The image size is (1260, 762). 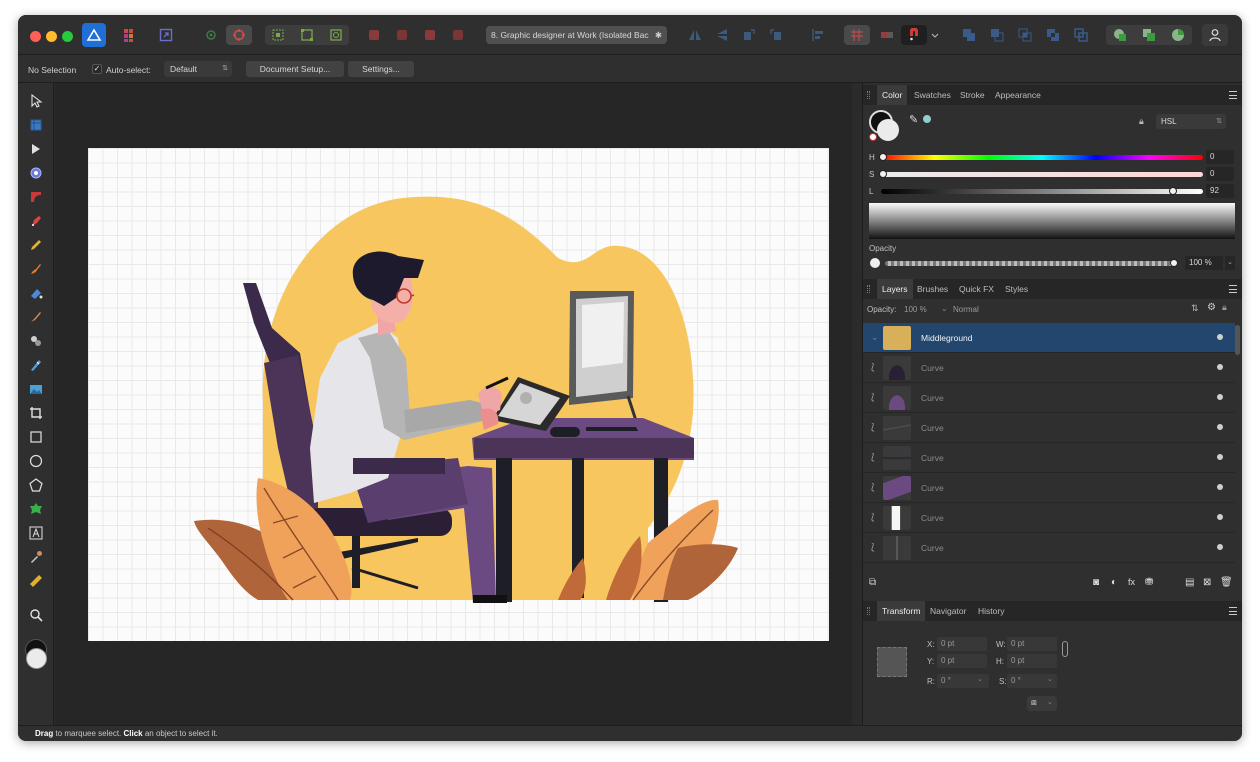 What do you see at coordinates (166, 35) in the screenshot?
I see `export-persona-icon` at bounding box center [166, 35].